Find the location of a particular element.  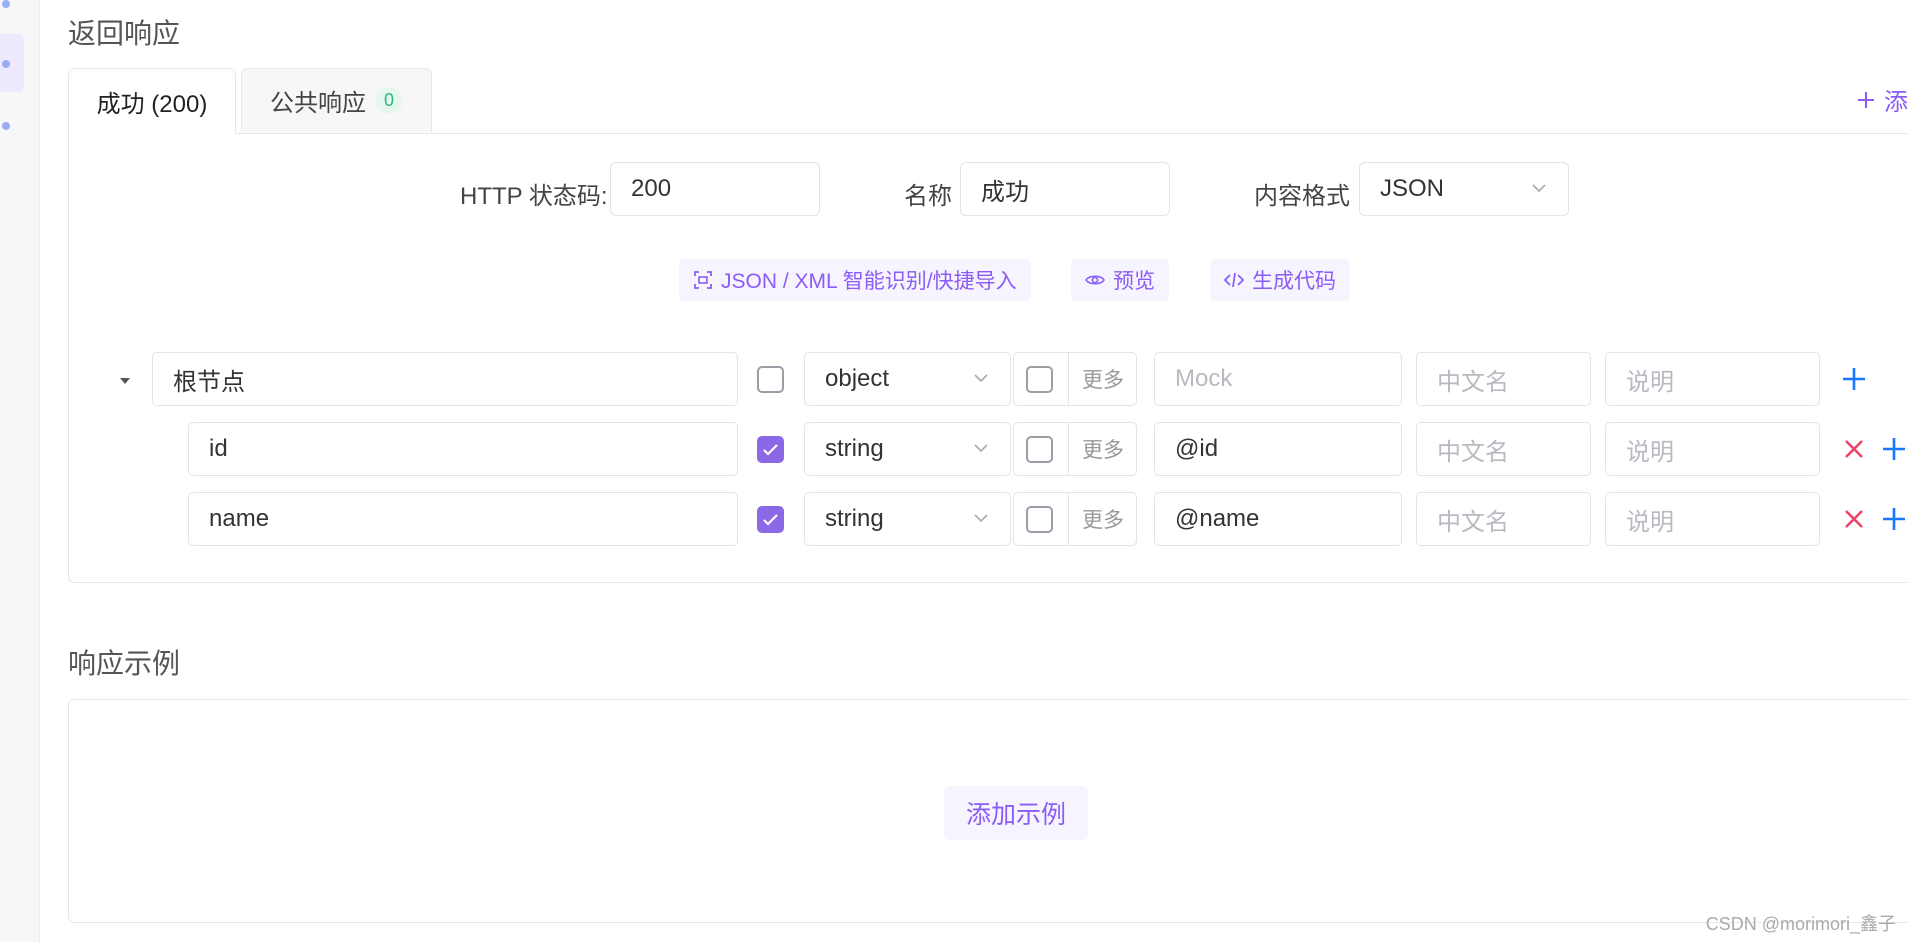

mock-placeholder: Mock is located at coordinates (1204, 378).